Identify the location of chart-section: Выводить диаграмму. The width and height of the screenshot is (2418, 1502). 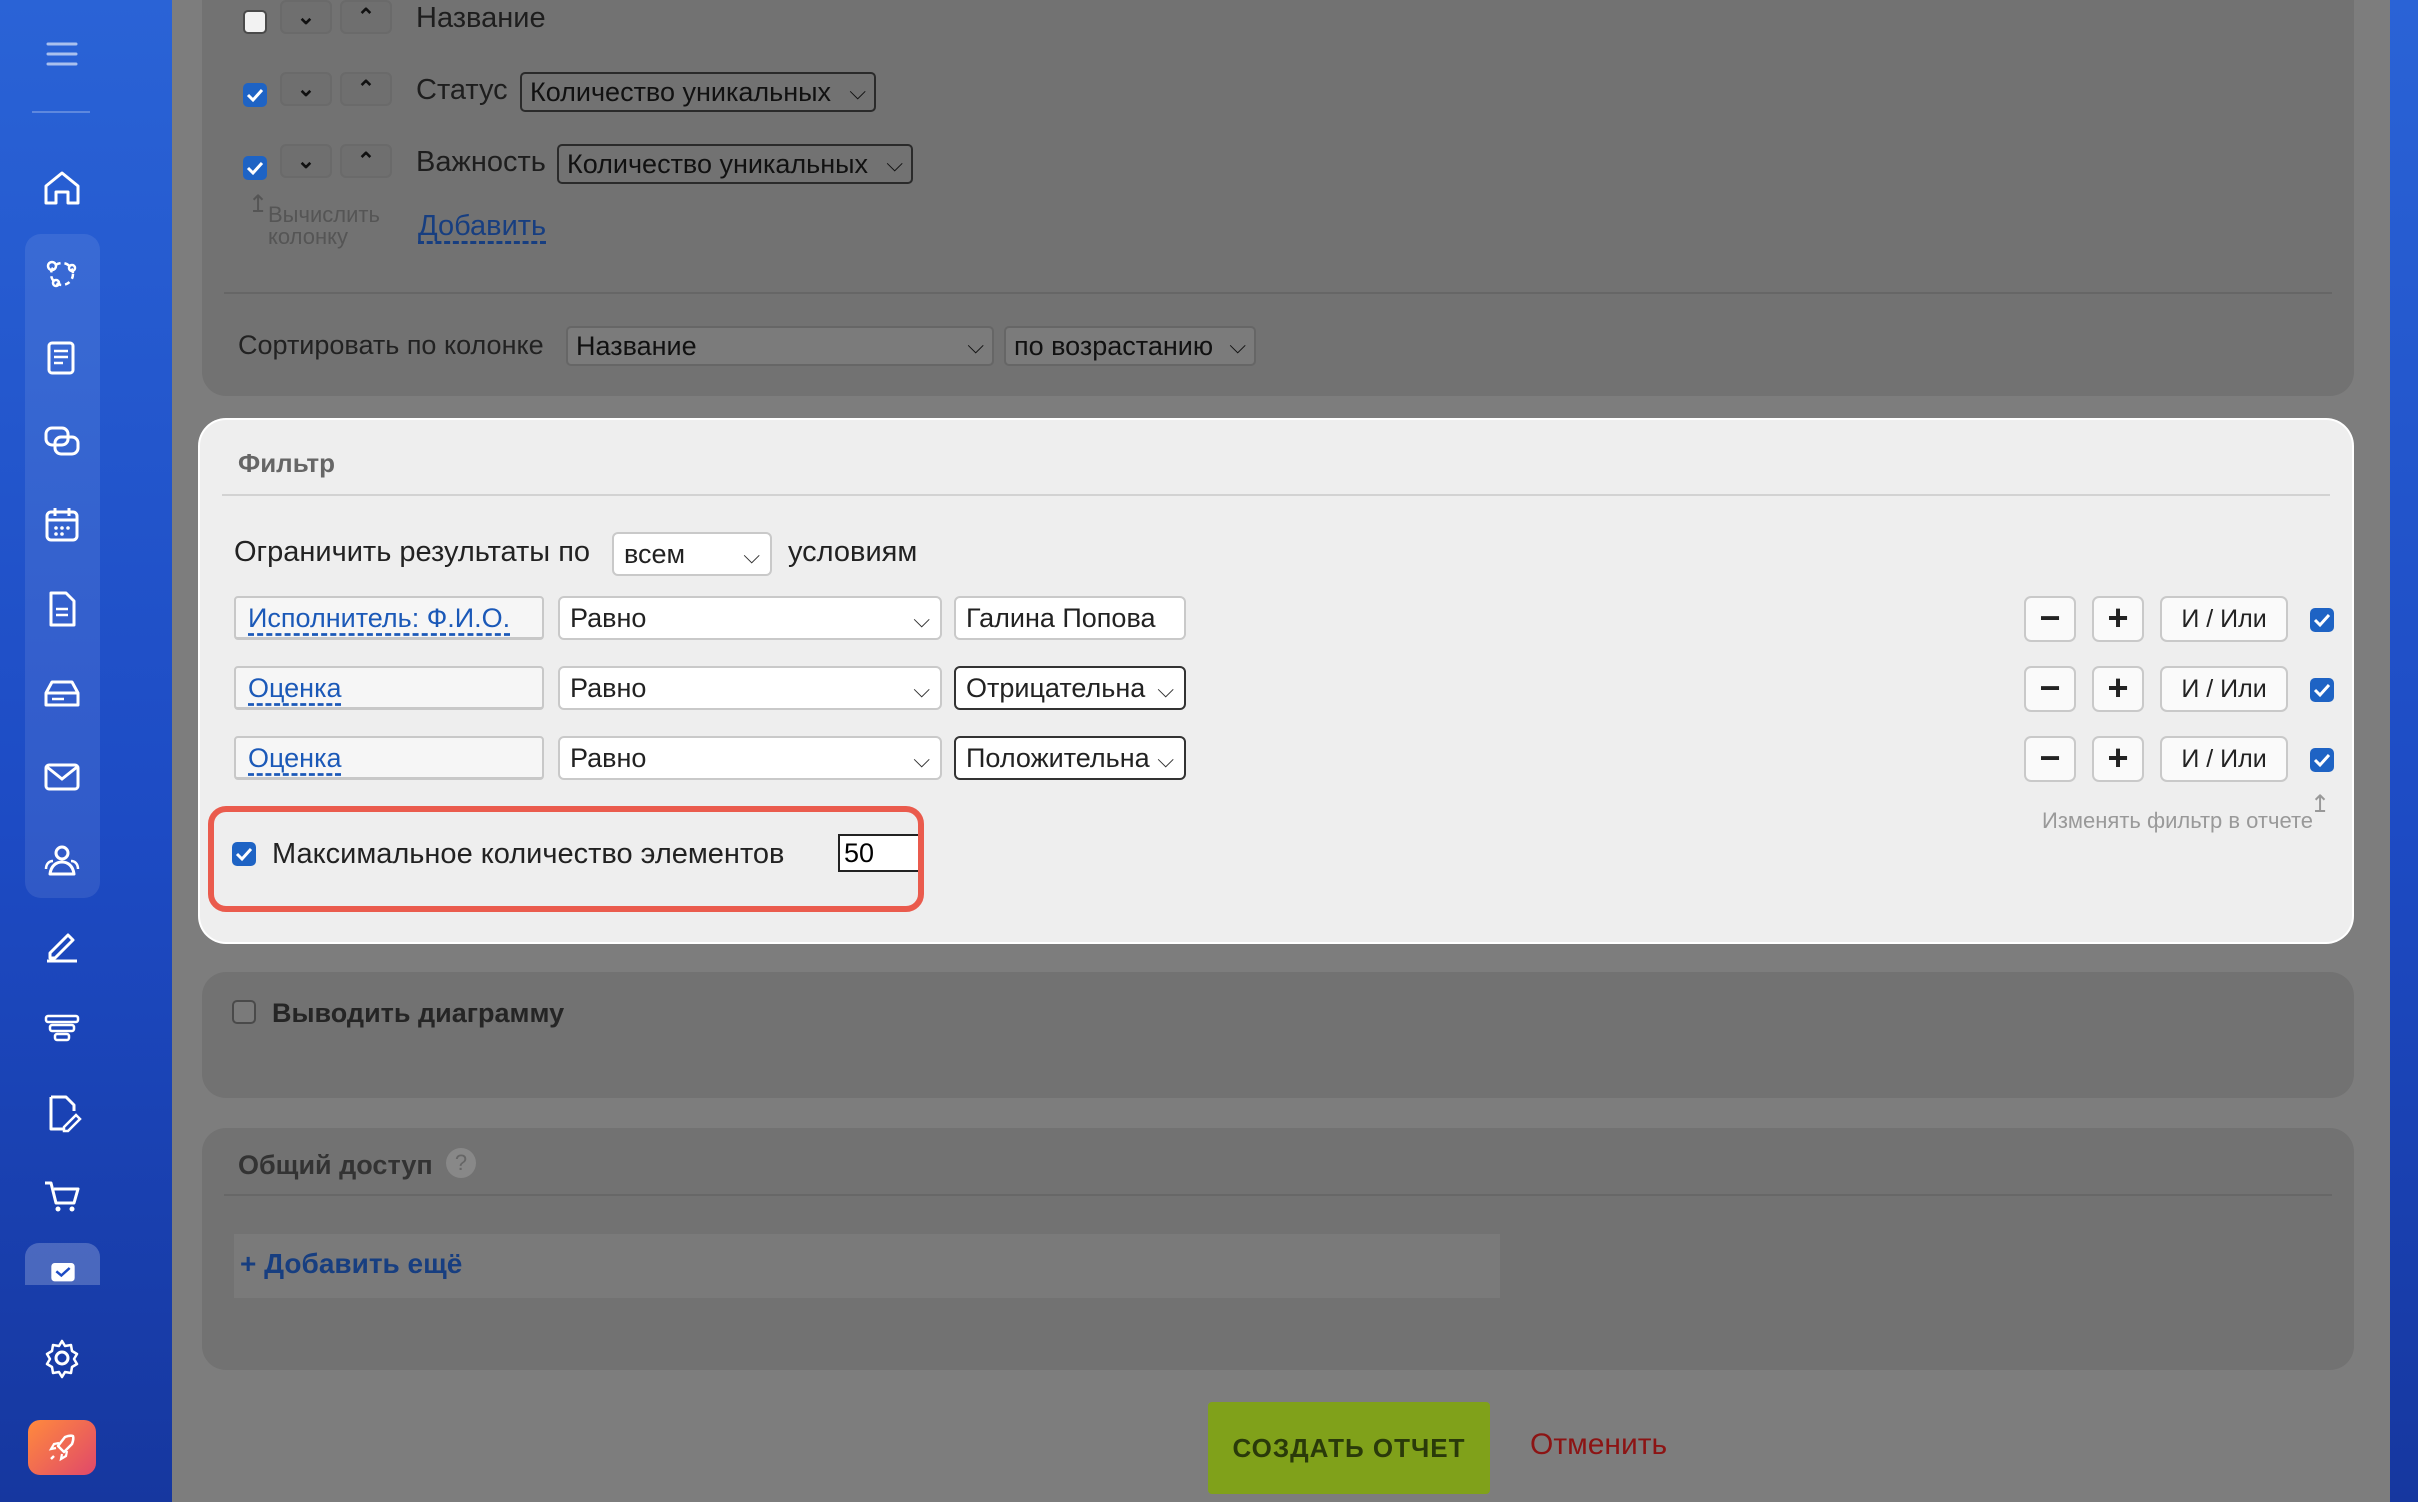
(1278, 1035).